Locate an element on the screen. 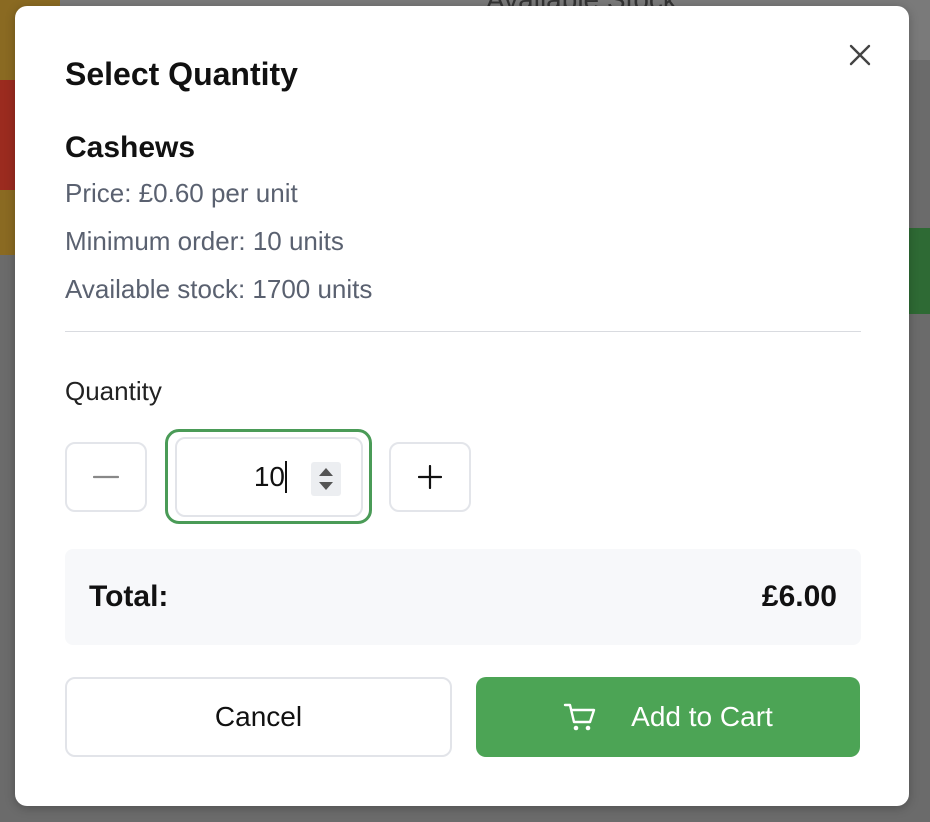 This screenshot has width=930, height=822. product-price: Price: £0.60 per unit is located at coordinates (181, 193).